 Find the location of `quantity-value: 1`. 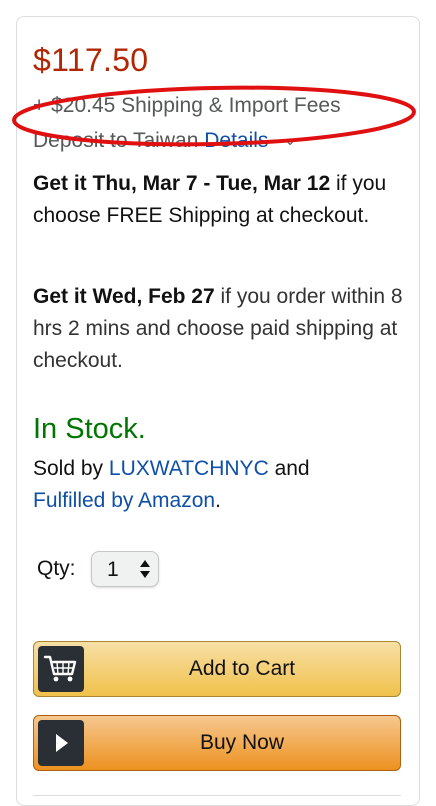

quantity-value: 1 is located at coordinates (113, 569).